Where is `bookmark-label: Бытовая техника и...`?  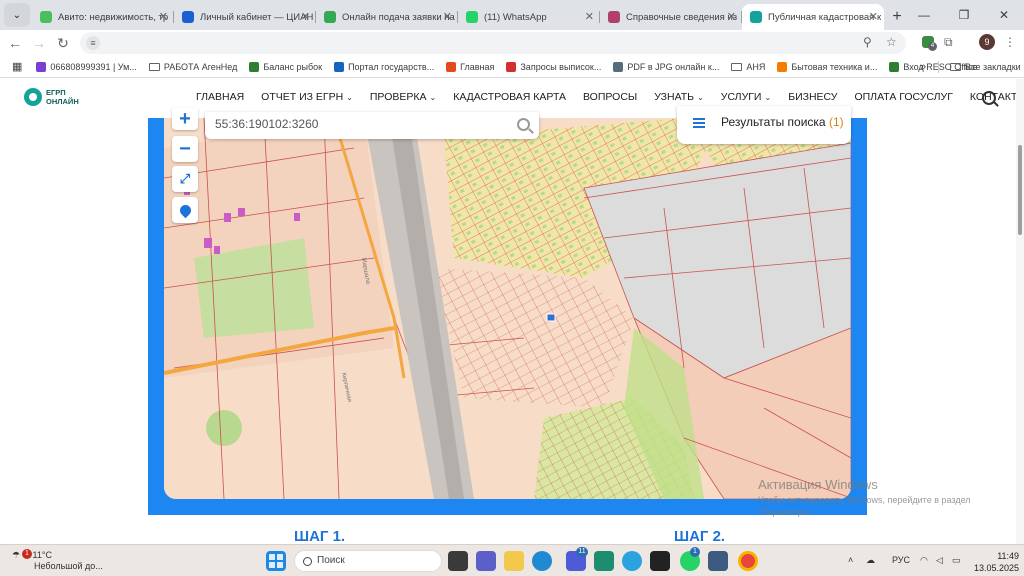 bookmark-label: Бытовая техника и... is located at coordinates (834, 66).